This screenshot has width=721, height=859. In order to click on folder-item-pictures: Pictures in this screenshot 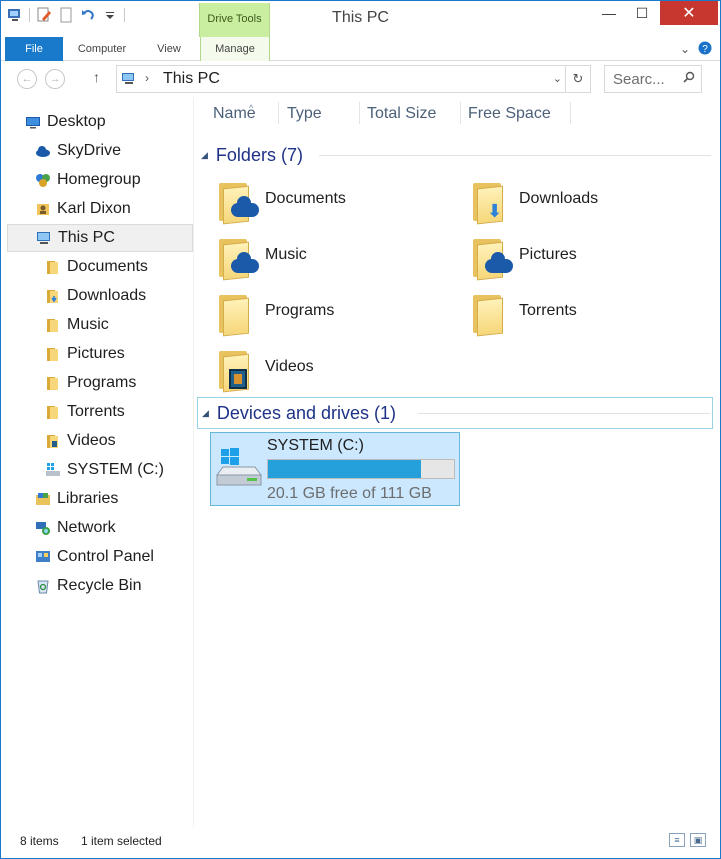, I will do `click(523, 255)`.